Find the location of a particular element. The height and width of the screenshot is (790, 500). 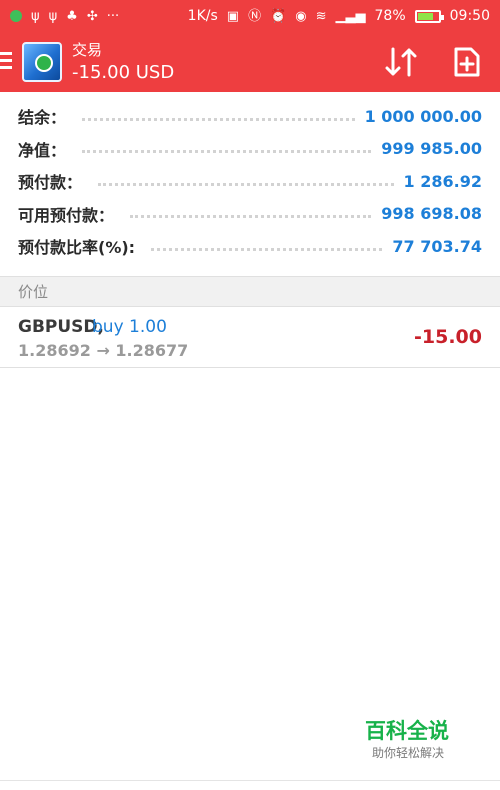

app-notification-icon is located at coordinates (16, 16).